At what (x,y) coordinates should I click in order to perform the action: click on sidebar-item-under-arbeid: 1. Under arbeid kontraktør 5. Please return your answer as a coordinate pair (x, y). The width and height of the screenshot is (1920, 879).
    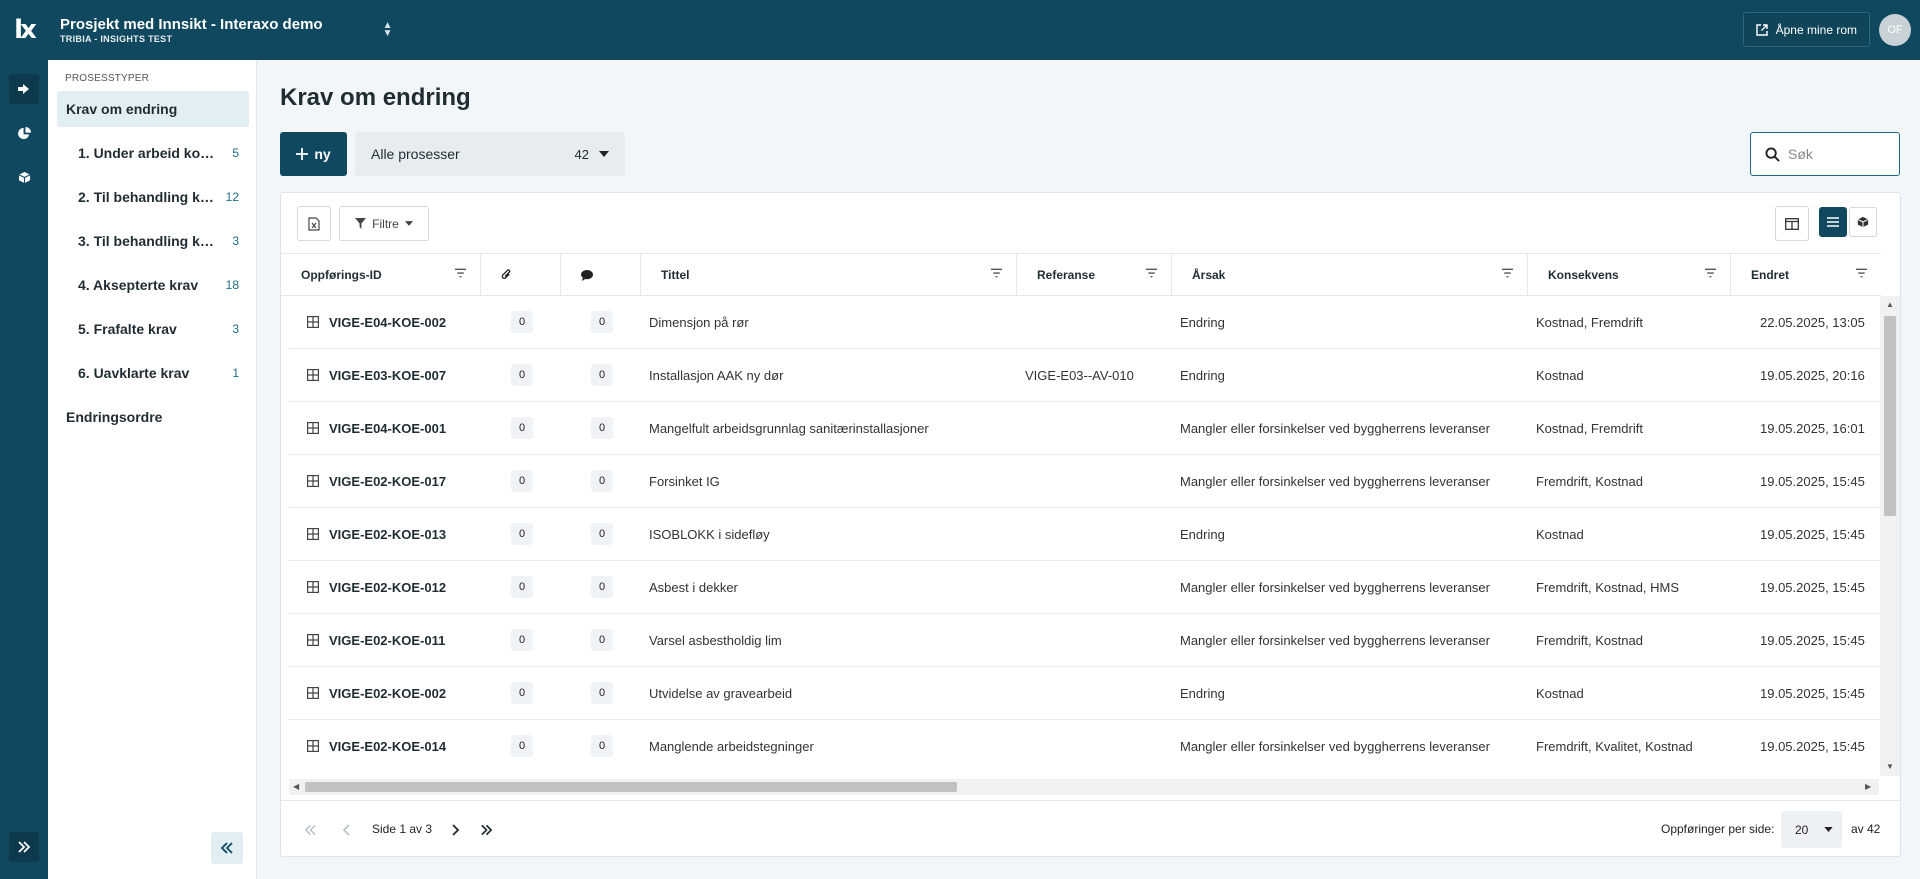
    Looking at the image, I should click on (153, 153).